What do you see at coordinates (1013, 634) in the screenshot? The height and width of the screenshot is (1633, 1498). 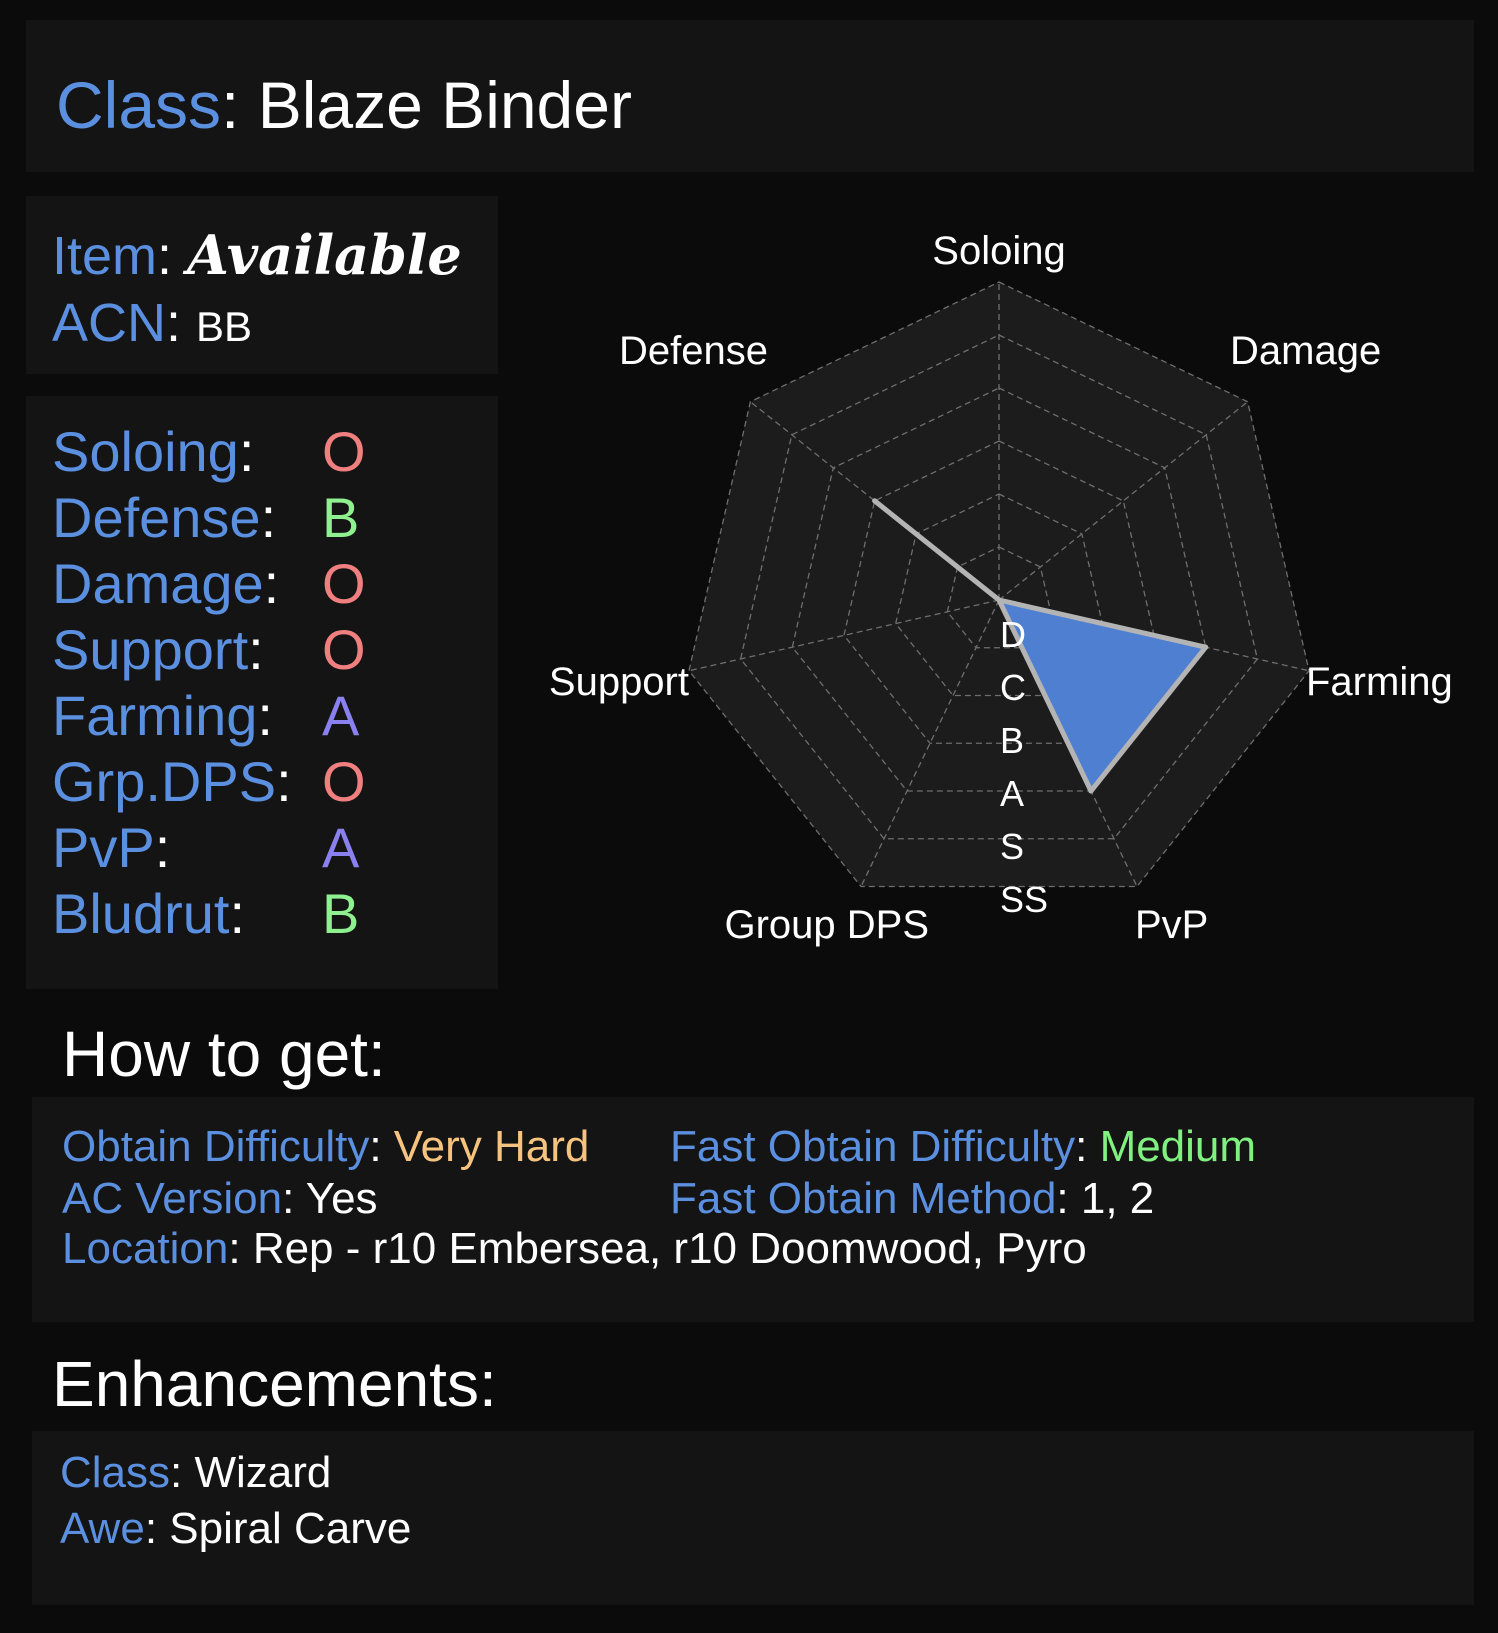 I see `radar-scale-label: D` at bounding box center [1013, 634].